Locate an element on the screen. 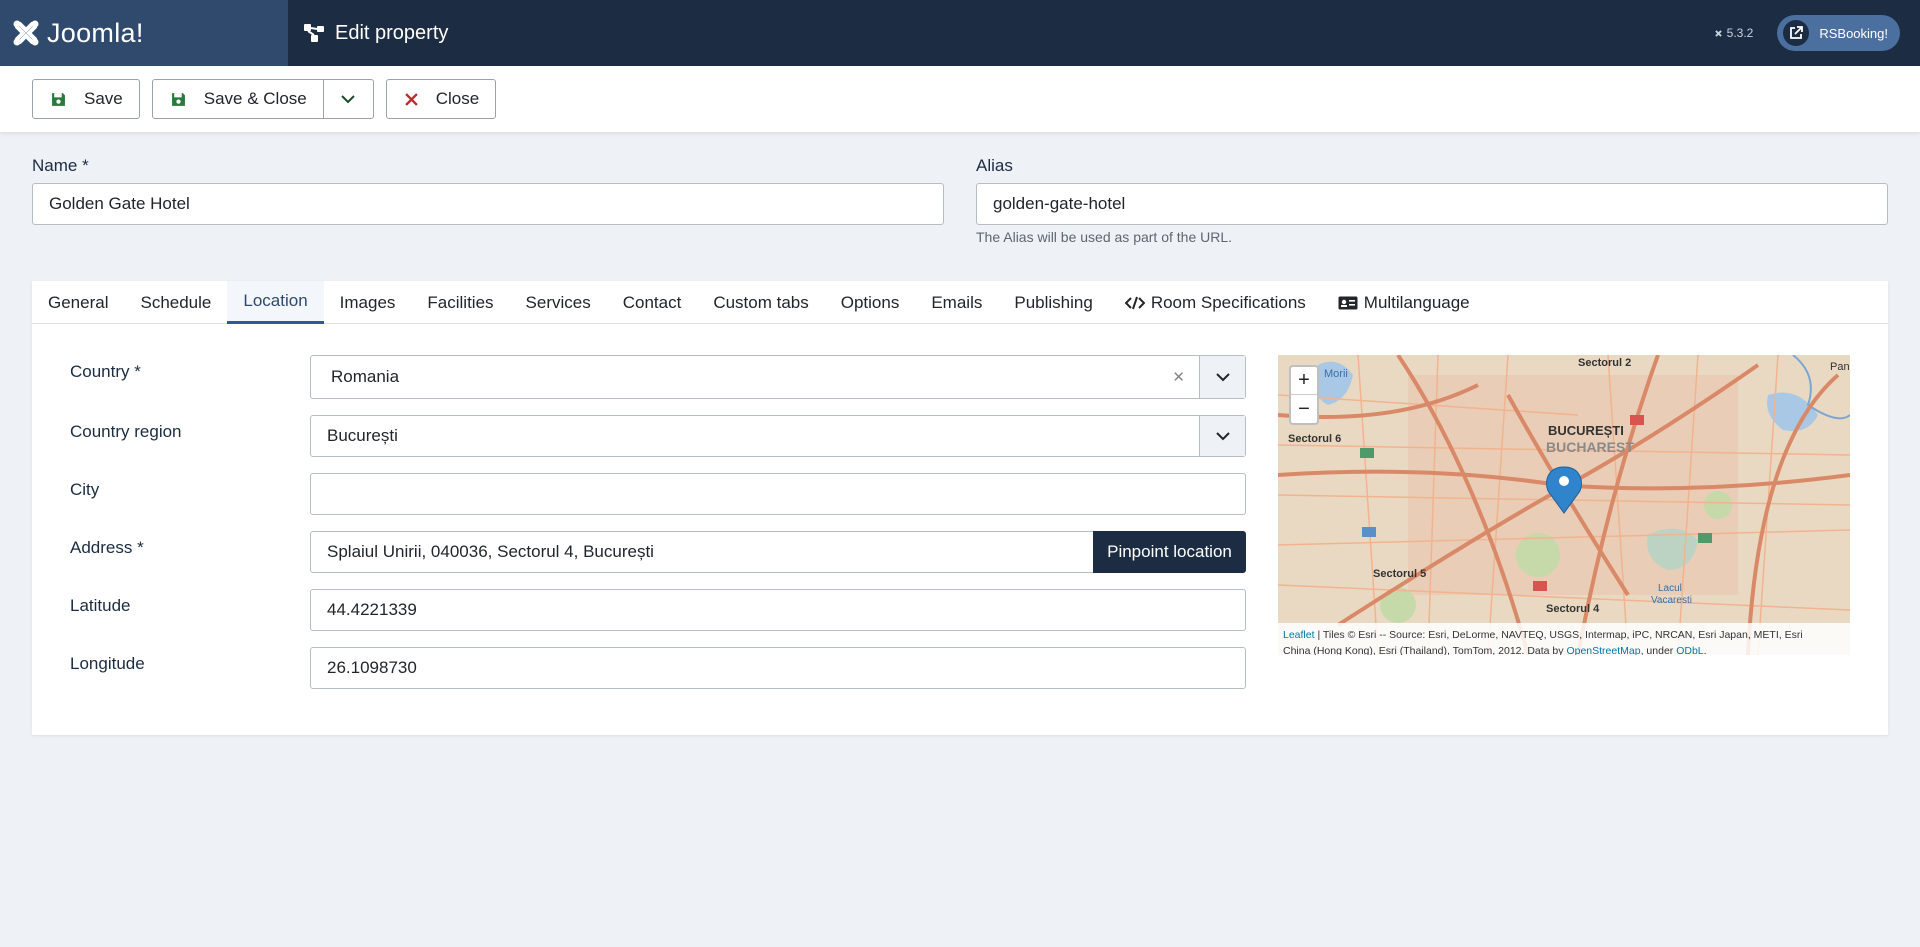  region-select: București is located at coordinates (778, 436).